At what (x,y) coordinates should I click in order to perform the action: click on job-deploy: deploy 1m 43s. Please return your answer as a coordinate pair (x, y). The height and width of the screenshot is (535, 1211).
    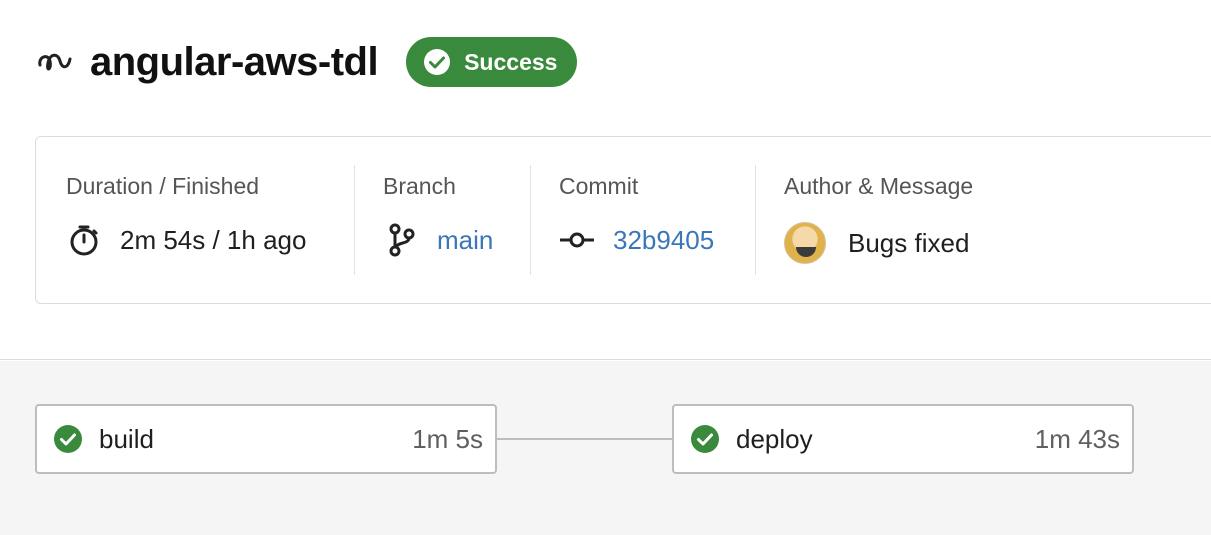
    Looking at the image, I should click on (903, 439).